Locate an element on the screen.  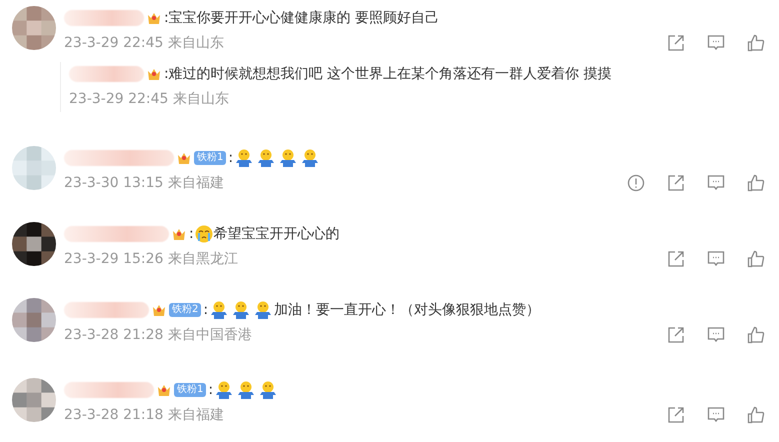
comment-text: :宝宝你要开开心心健健康康的 要照顾好自己 is located at coordinates (302, 18).